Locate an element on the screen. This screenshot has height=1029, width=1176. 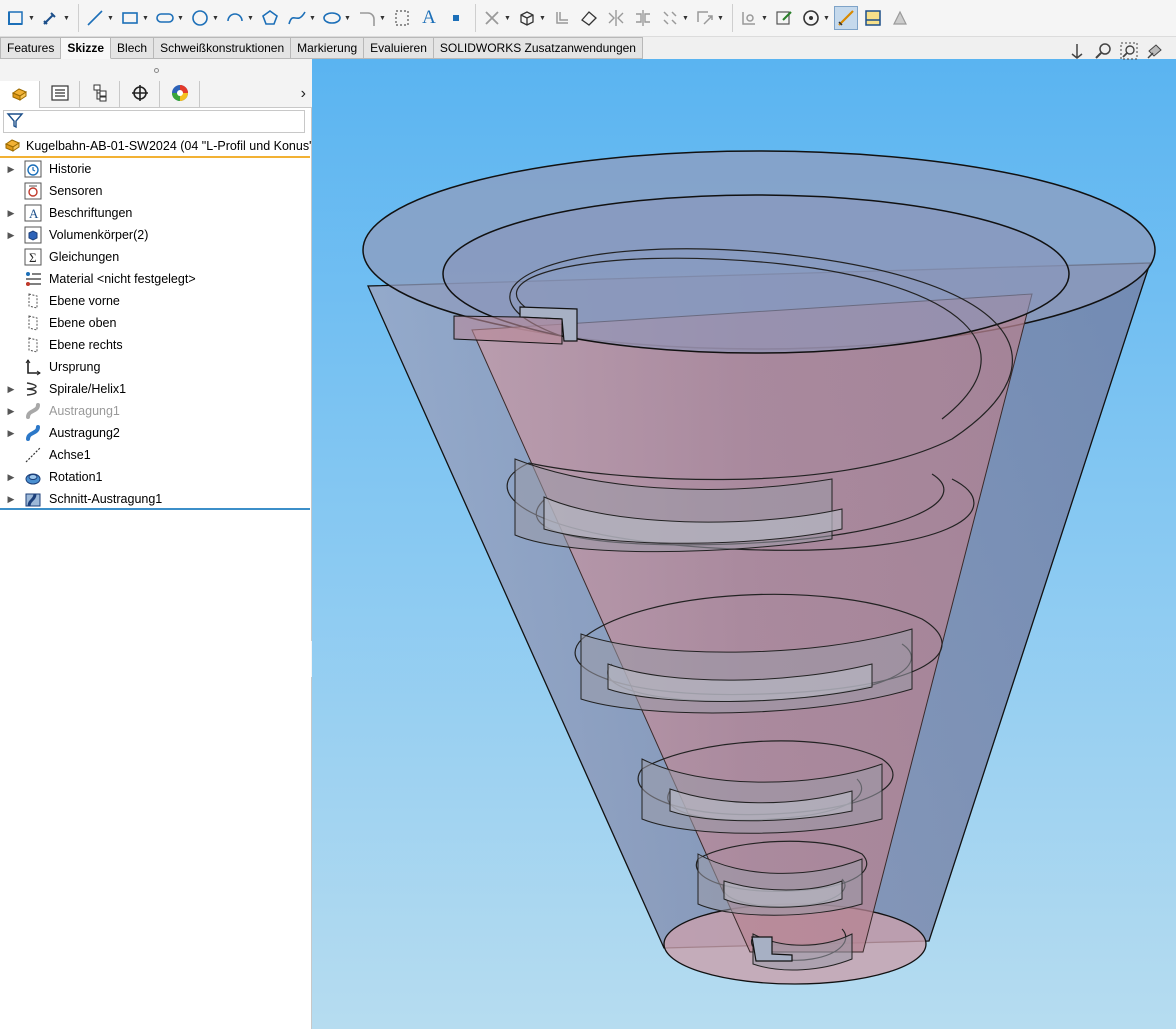
instant2d-button is located at coordinates (846, 18).